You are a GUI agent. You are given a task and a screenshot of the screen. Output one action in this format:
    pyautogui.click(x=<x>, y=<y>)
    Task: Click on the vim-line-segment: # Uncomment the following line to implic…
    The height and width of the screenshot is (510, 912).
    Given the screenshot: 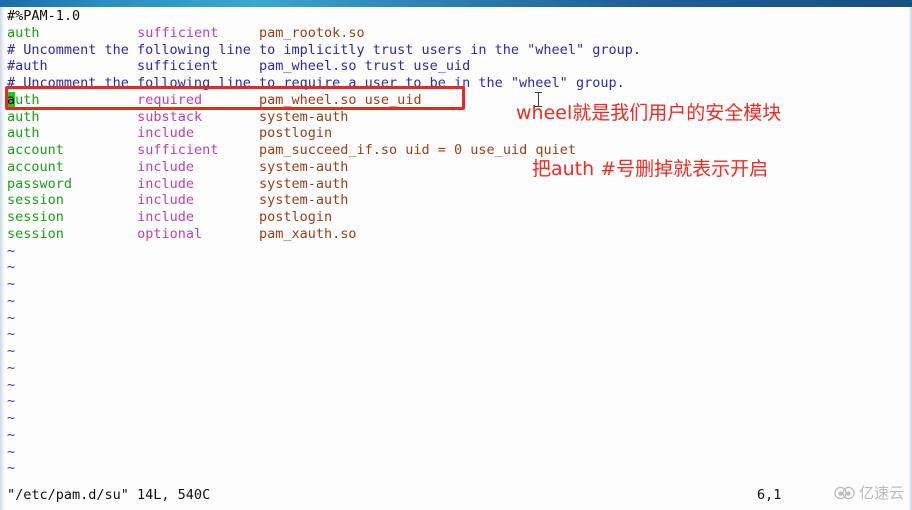 What is the action you would take?
    pyautogui.click(x=324, y=49)
    